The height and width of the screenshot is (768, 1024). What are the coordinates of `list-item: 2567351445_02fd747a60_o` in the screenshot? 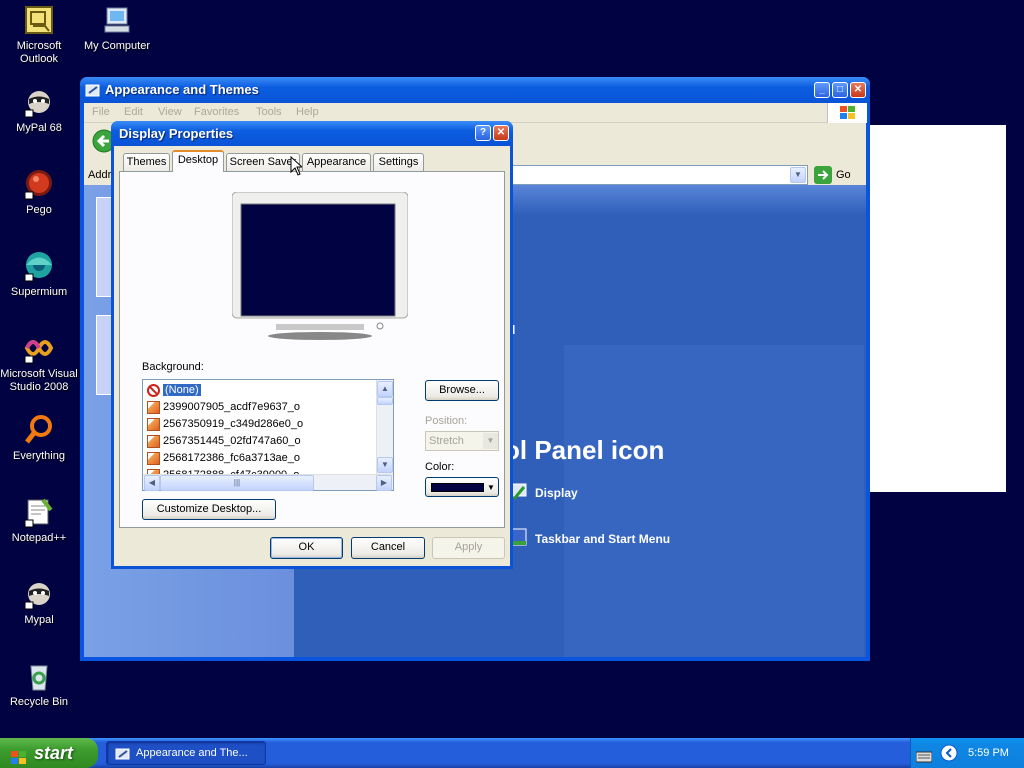 It's located at (224, 441).